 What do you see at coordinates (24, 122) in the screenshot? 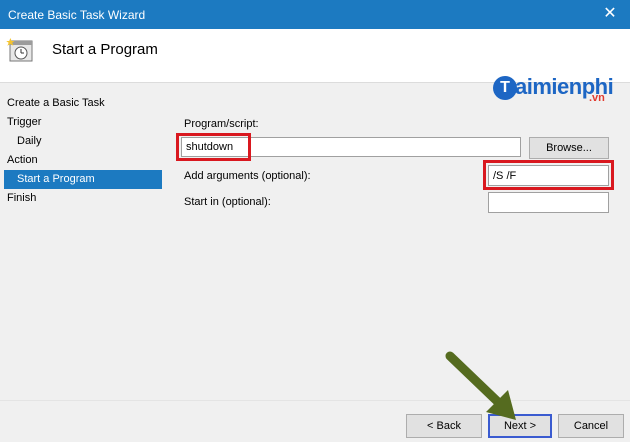
I see `step-trigger: Trigger` at bounding box center [24, 122].